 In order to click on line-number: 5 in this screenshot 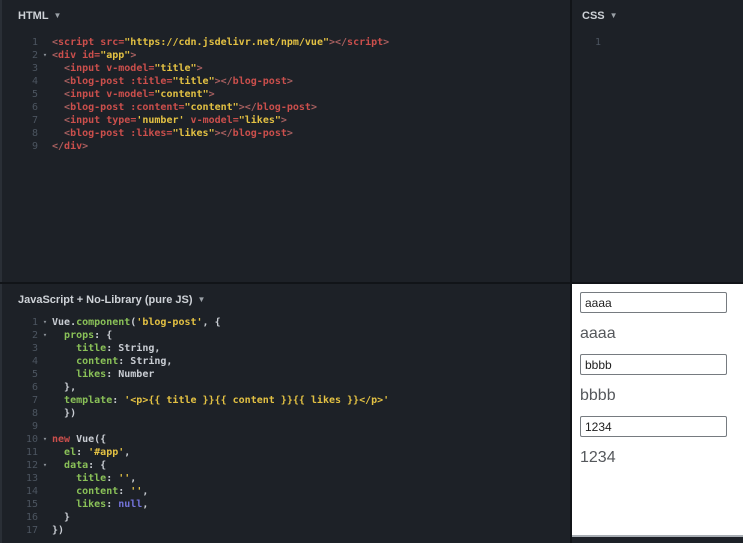, I will do `click(34, 374)`.